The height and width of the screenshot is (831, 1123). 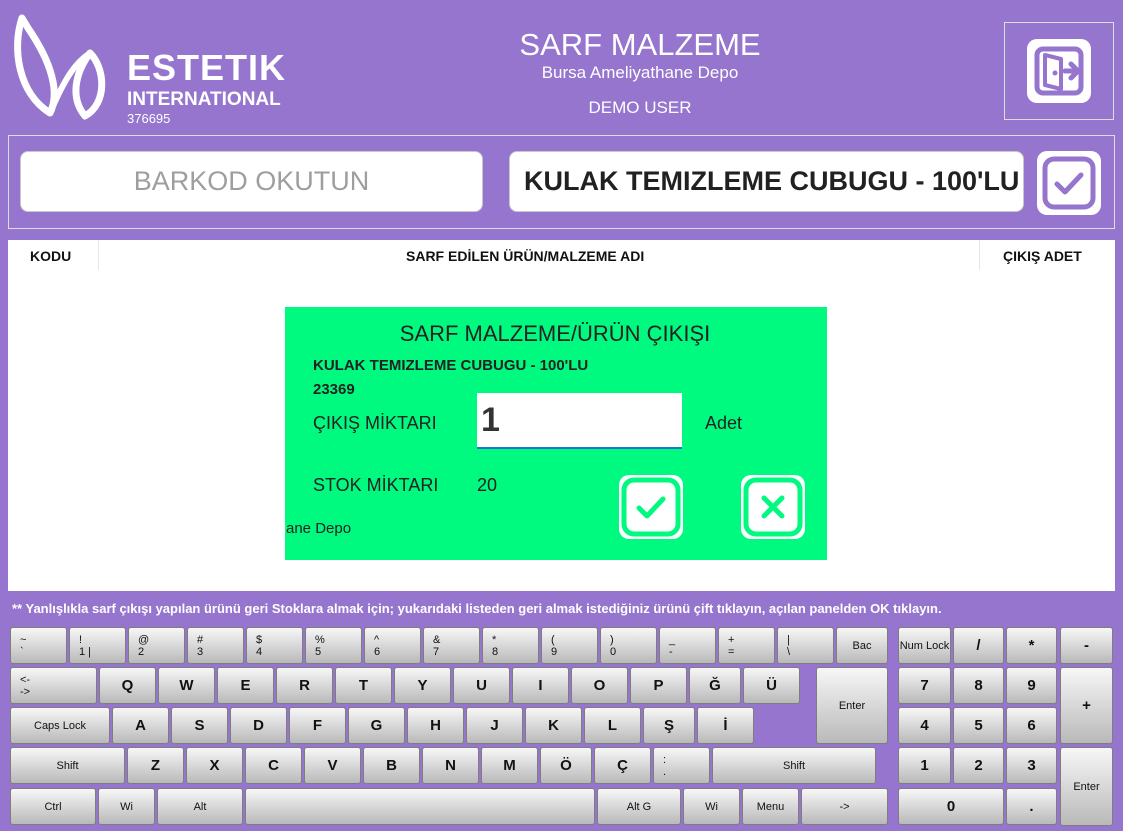 What do you see at coordinates (481, 685) in the screenshot?
I see `key-u: U` at bounding box center [481, 685].